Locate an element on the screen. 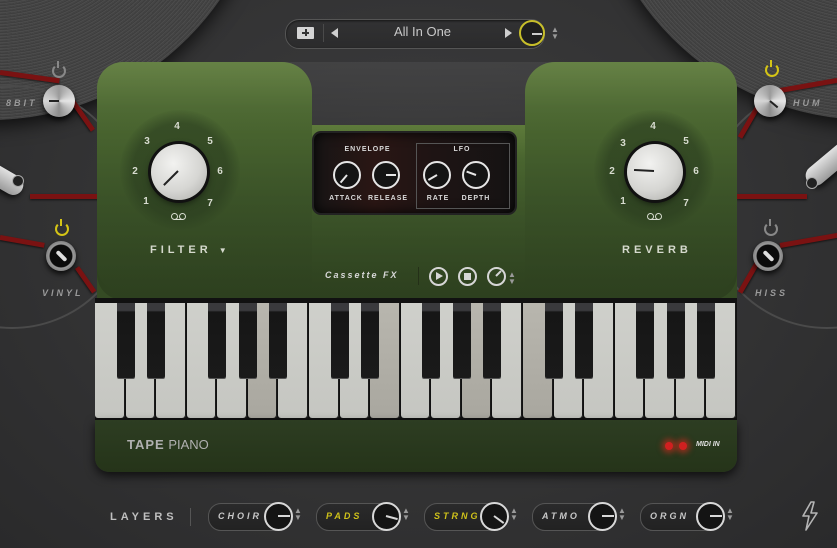 This screenshot has height=548, width=837. depth-knob is located at coordinates (476, 175).